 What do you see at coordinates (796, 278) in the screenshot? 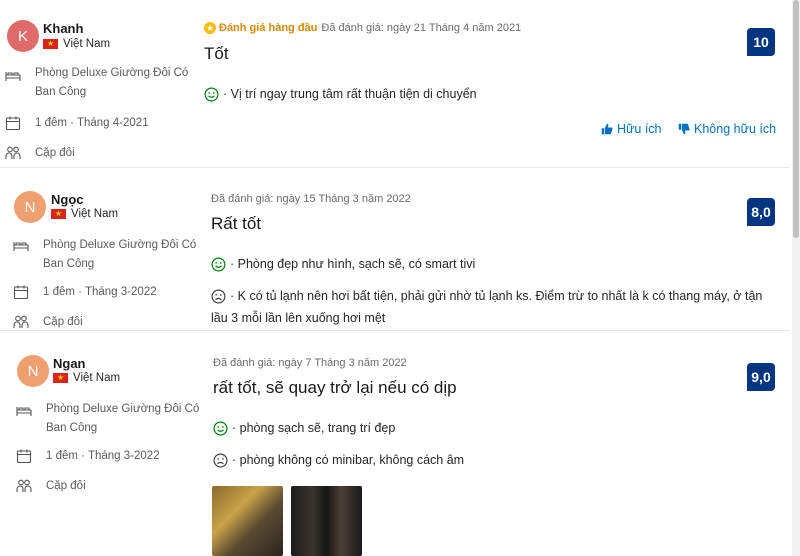
I see `scrollbar` at bounding box center [796, 278].